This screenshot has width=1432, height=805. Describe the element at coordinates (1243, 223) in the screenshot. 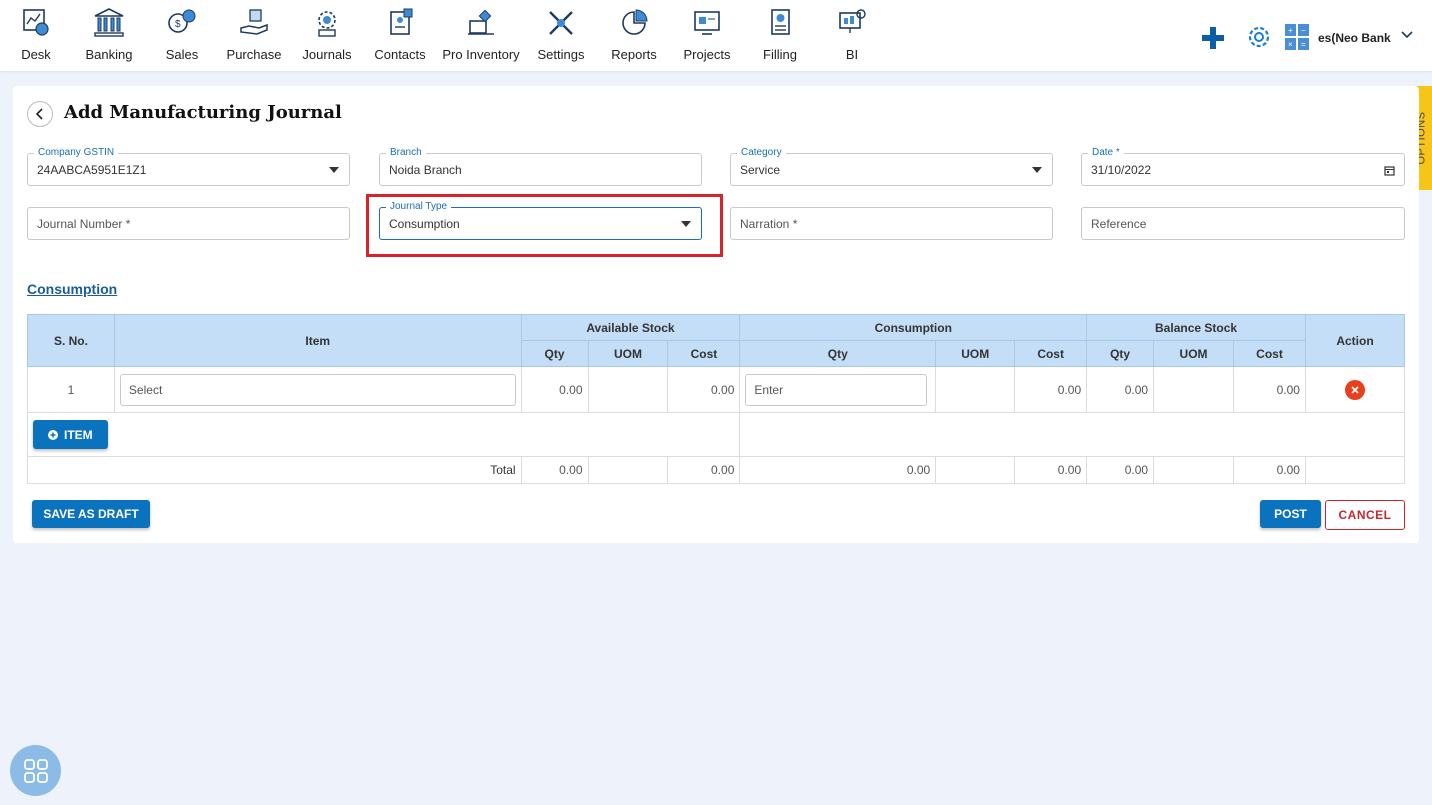

I see `reference-input: Reference` at that location.